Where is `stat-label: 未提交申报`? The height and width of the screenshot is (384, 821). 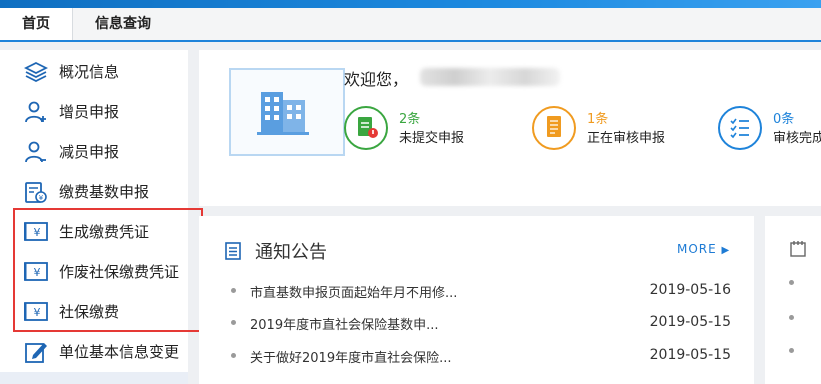 stat-label: 未提交申报 is located at coordinates (432, 138).